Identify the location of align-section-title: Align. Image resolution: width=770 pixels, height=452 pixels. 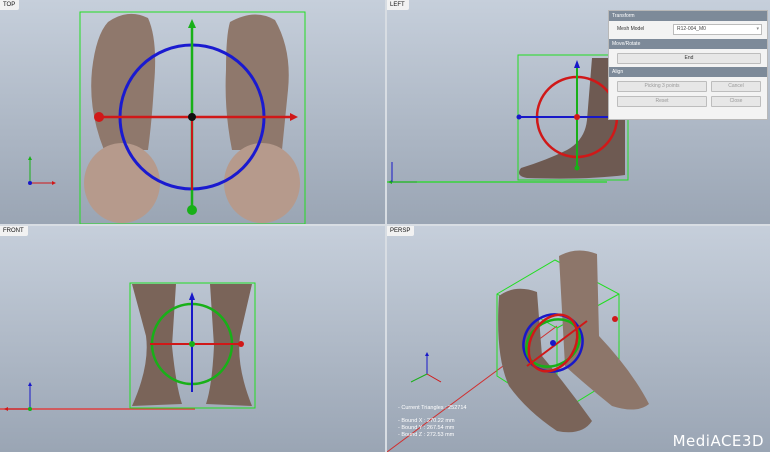
(688, 72).